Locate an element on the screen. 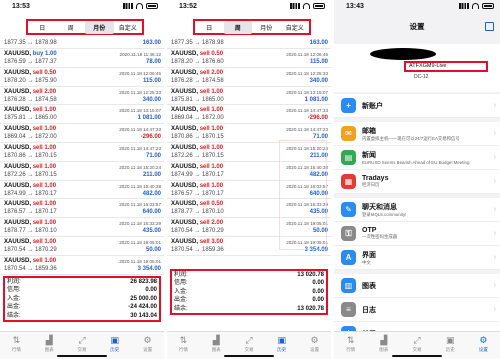 This screenshot has height=359, width=500. summary-value: 0.00 is located at coordinates (151, 290).